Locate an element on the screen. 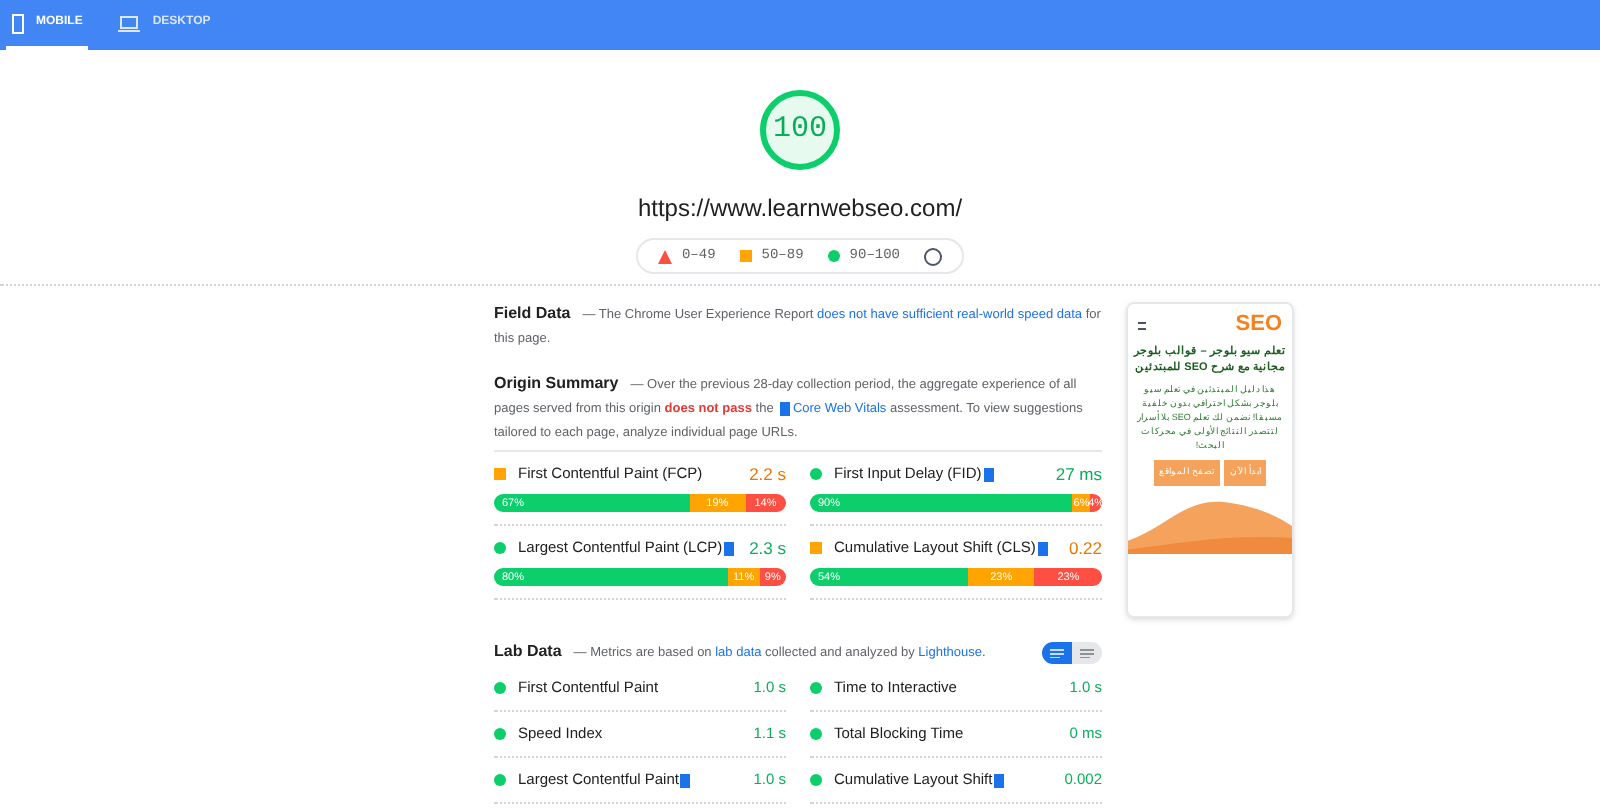  score-gauge: 100 is located at coordinates (800, 130).